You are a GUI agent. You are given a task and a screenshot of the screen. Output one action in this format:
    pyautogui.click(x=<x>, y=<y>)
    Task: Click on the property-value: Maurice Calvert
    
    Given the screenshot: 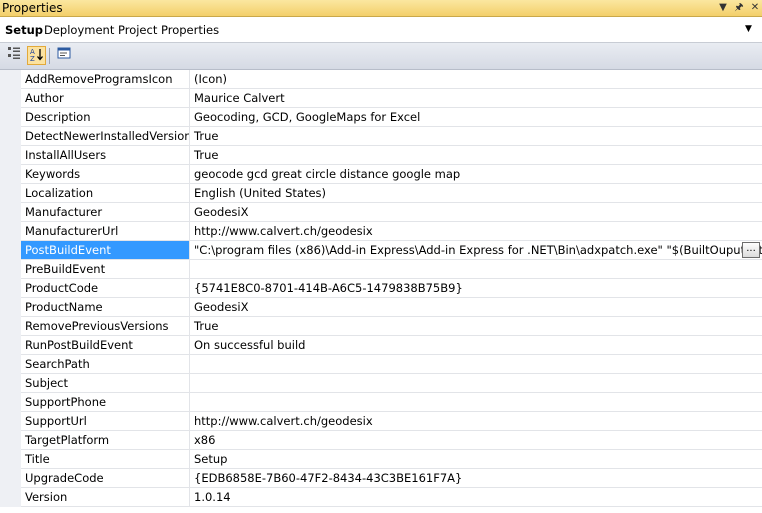 What is the action you would take?
    pyautogui.click(x=476, y=98)
    